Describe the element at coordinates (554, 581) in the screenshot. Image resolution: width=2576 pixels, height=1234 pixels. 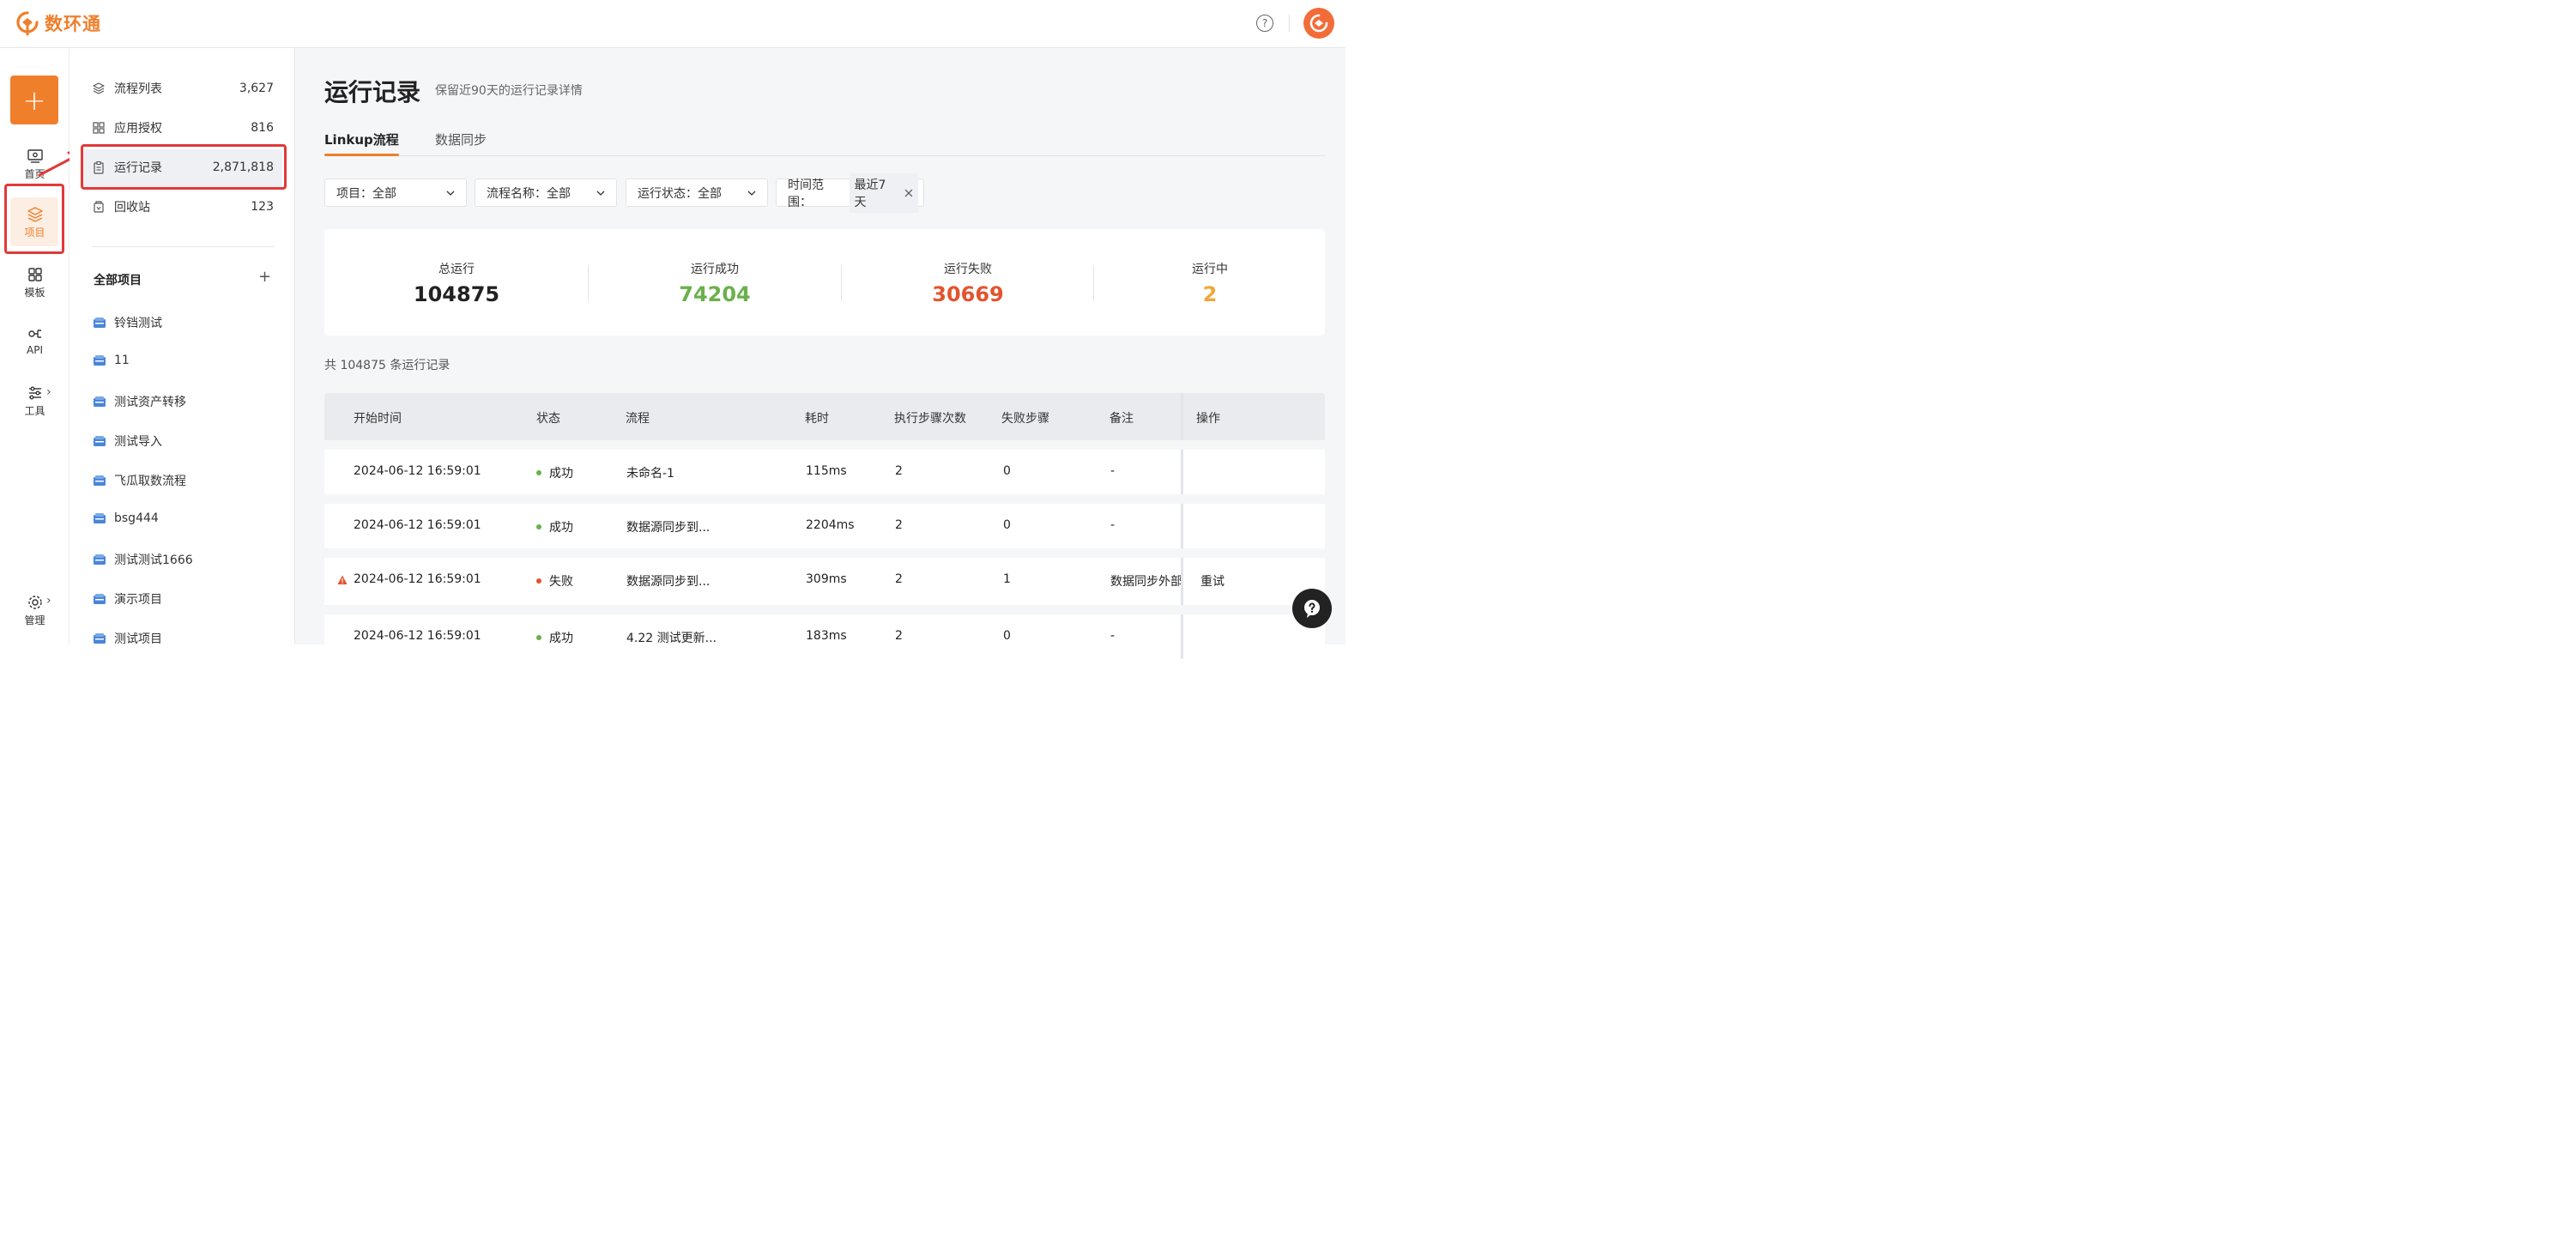
I see `cell-status: 失败` at that location.